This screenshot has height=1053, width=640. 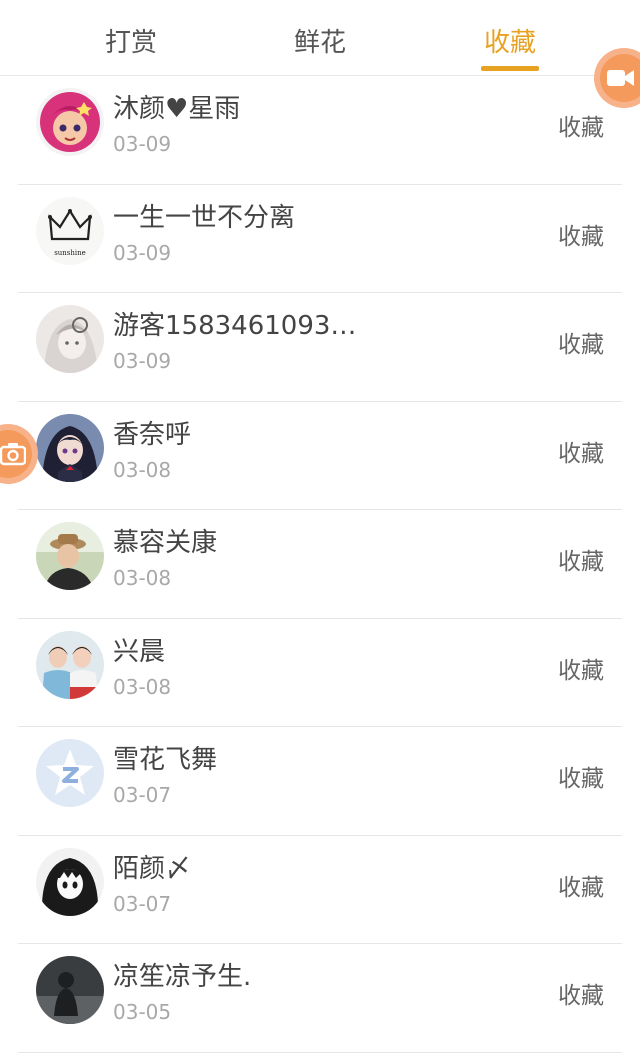 What do you see at coordinates (620, 78) in the screenshot?
I see `video-camera-icon` at bounding box center [620, 78].